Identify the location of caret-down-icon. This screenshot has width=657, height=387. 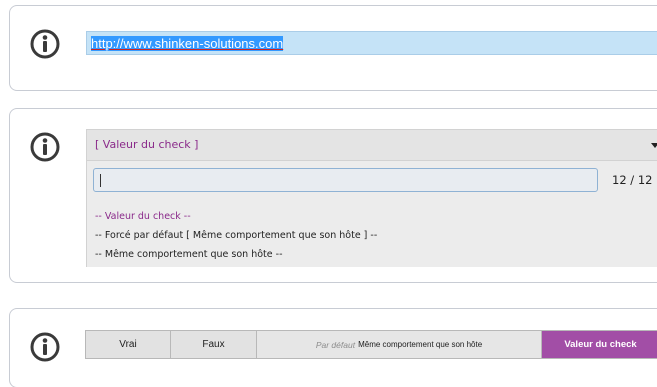
(654, 145).